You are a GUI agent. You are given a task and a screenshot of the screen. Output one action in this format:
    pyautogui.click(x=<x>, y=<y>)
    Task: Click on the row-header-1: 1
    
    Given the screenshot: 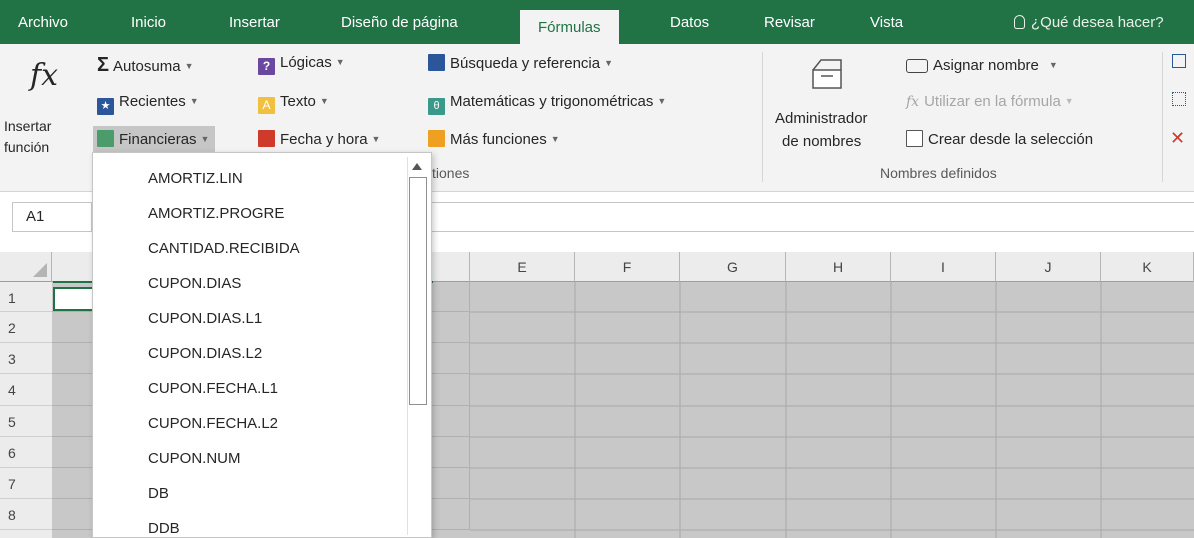 What is the action you would take?
    pyautogui.click(x=26, y=297)
    